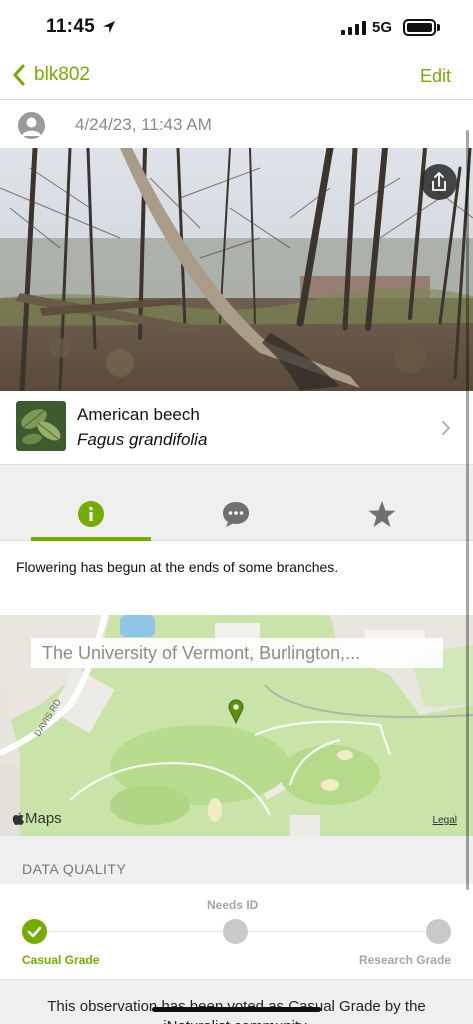 This screenshot has height=1024, width=473. What do you see at coordinates (138, 414) in the screenshot?
I see `taxon-common-name: American beech` at bounding box center [138, 414].